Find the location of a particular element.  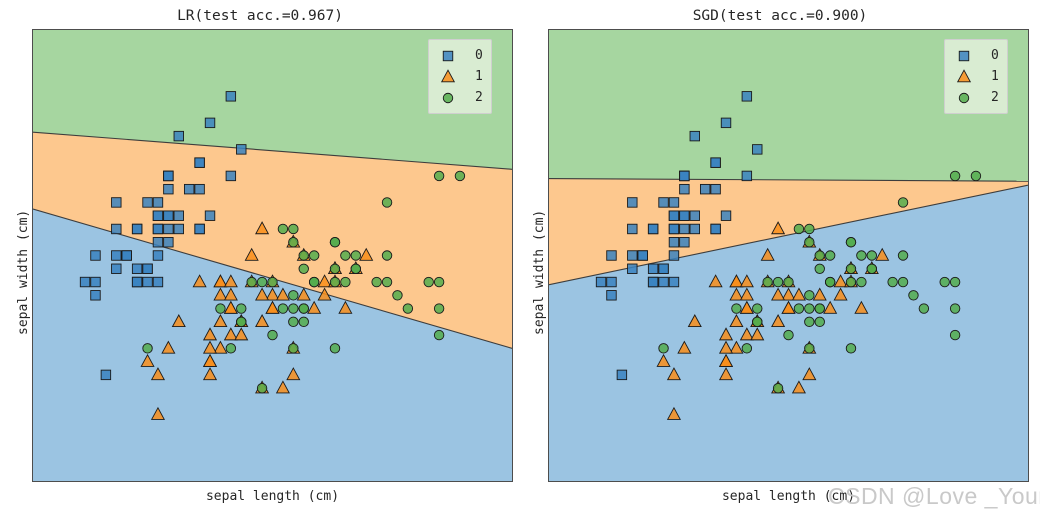

legend-label: 2 is located at coordinates (479, 97).